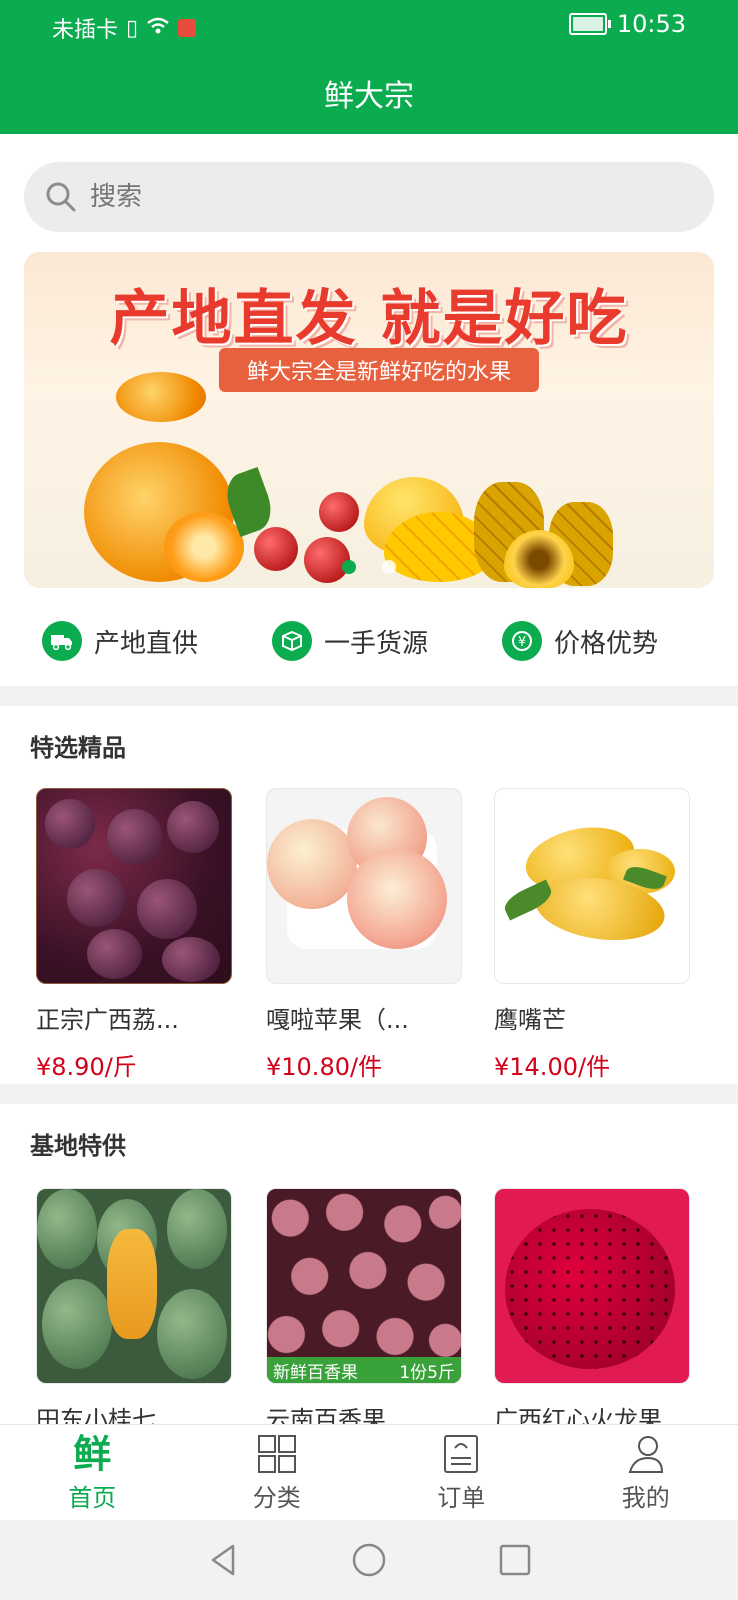 The image size is (738, 1600). What do you see at coordinates (651, 24) in the screenshot?
I see `clock: 10:53` at bounding box center [651, 24].